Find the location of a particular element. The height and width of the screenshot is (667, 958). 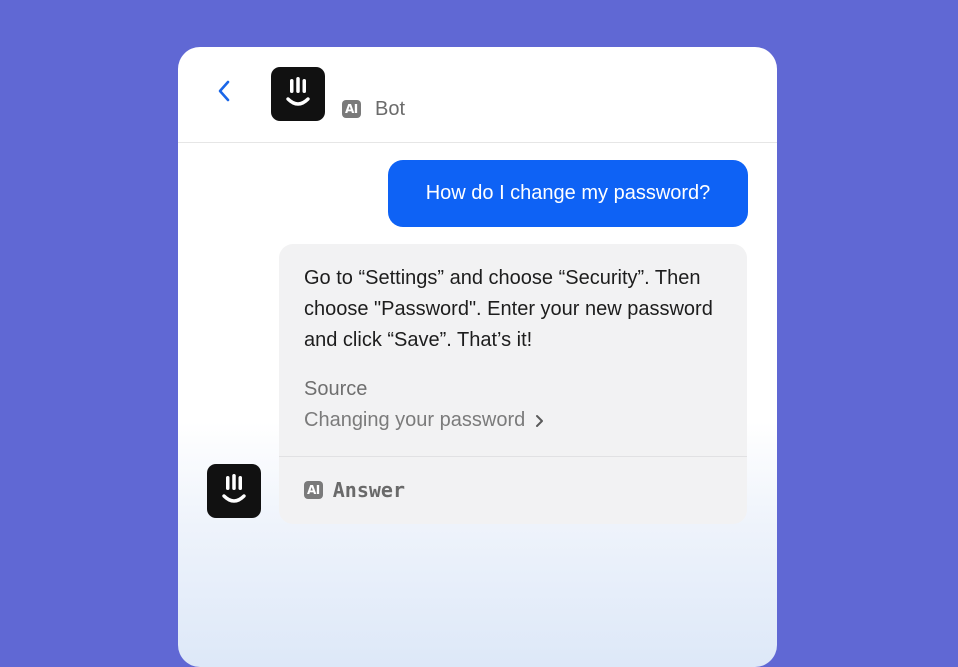

source-link: Changing your password is located at coordinates (424, 420).